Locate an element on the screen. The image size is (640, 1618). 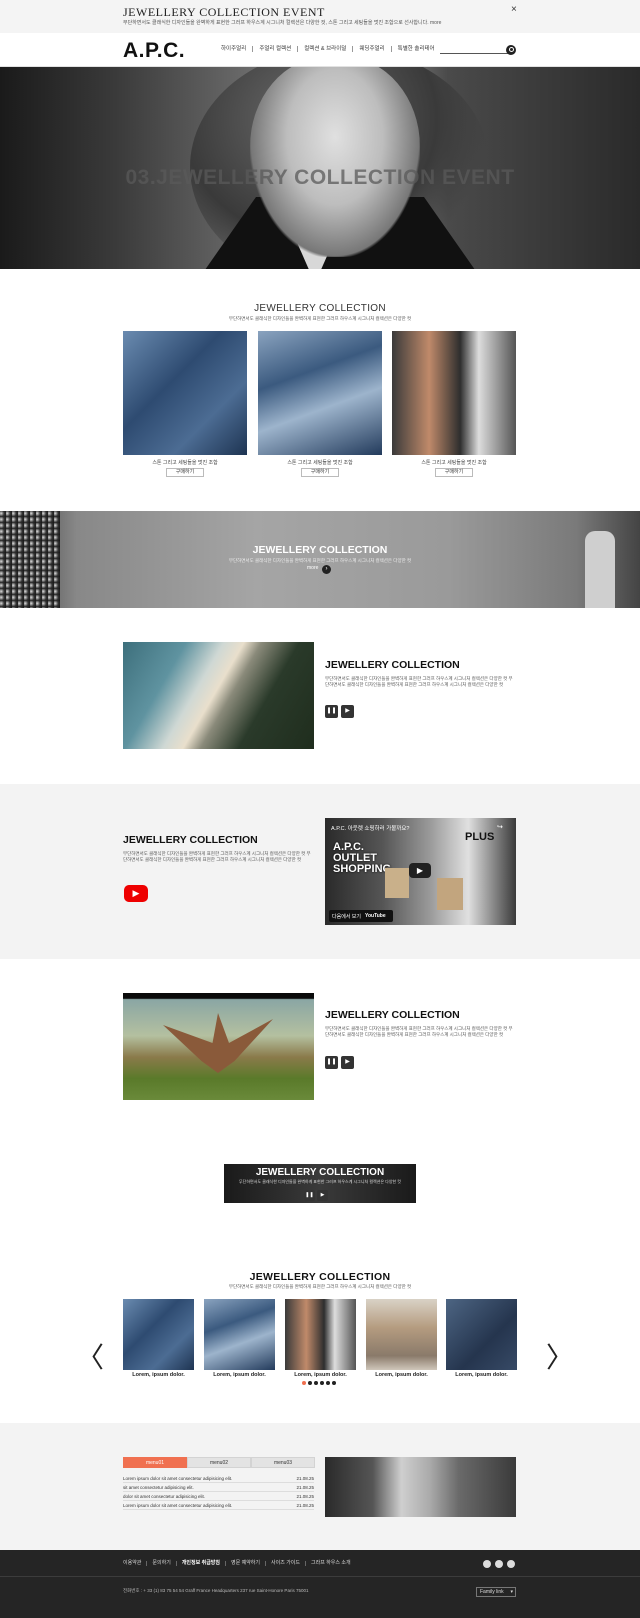
video1-title: JEWELLERY COLLECTION is located at coordinates (392, 665).